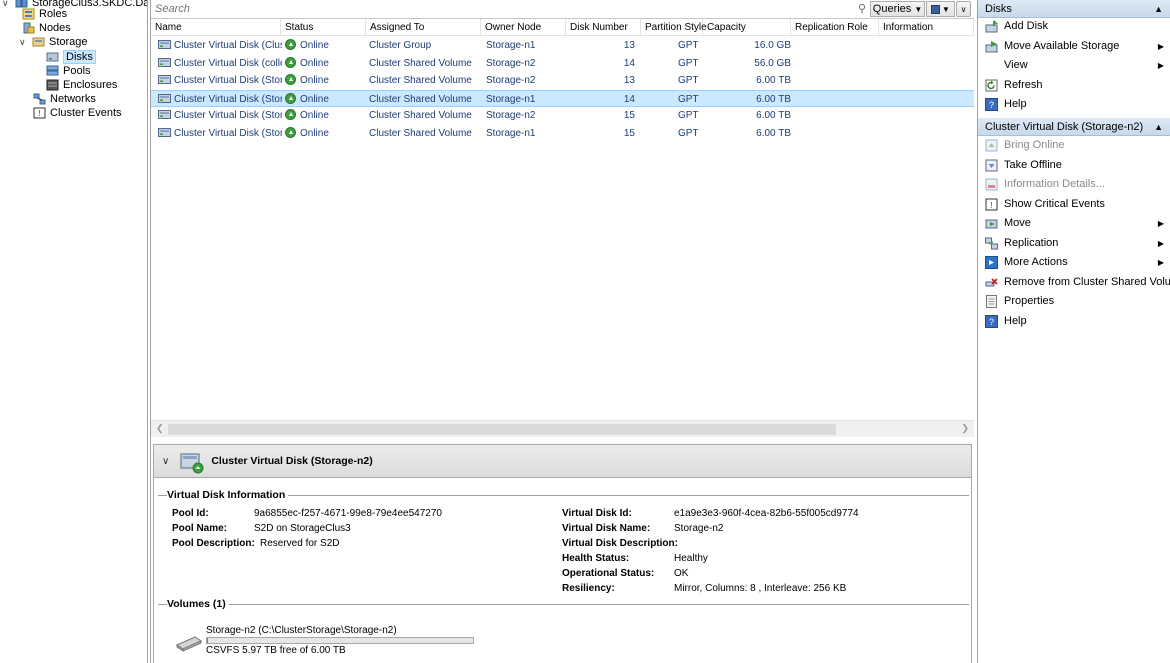  What do you see at coordinates (400, 45) in the screenshot?
I see `assigned-to-cell: Cluster Group` at bounding box center [400, 45].